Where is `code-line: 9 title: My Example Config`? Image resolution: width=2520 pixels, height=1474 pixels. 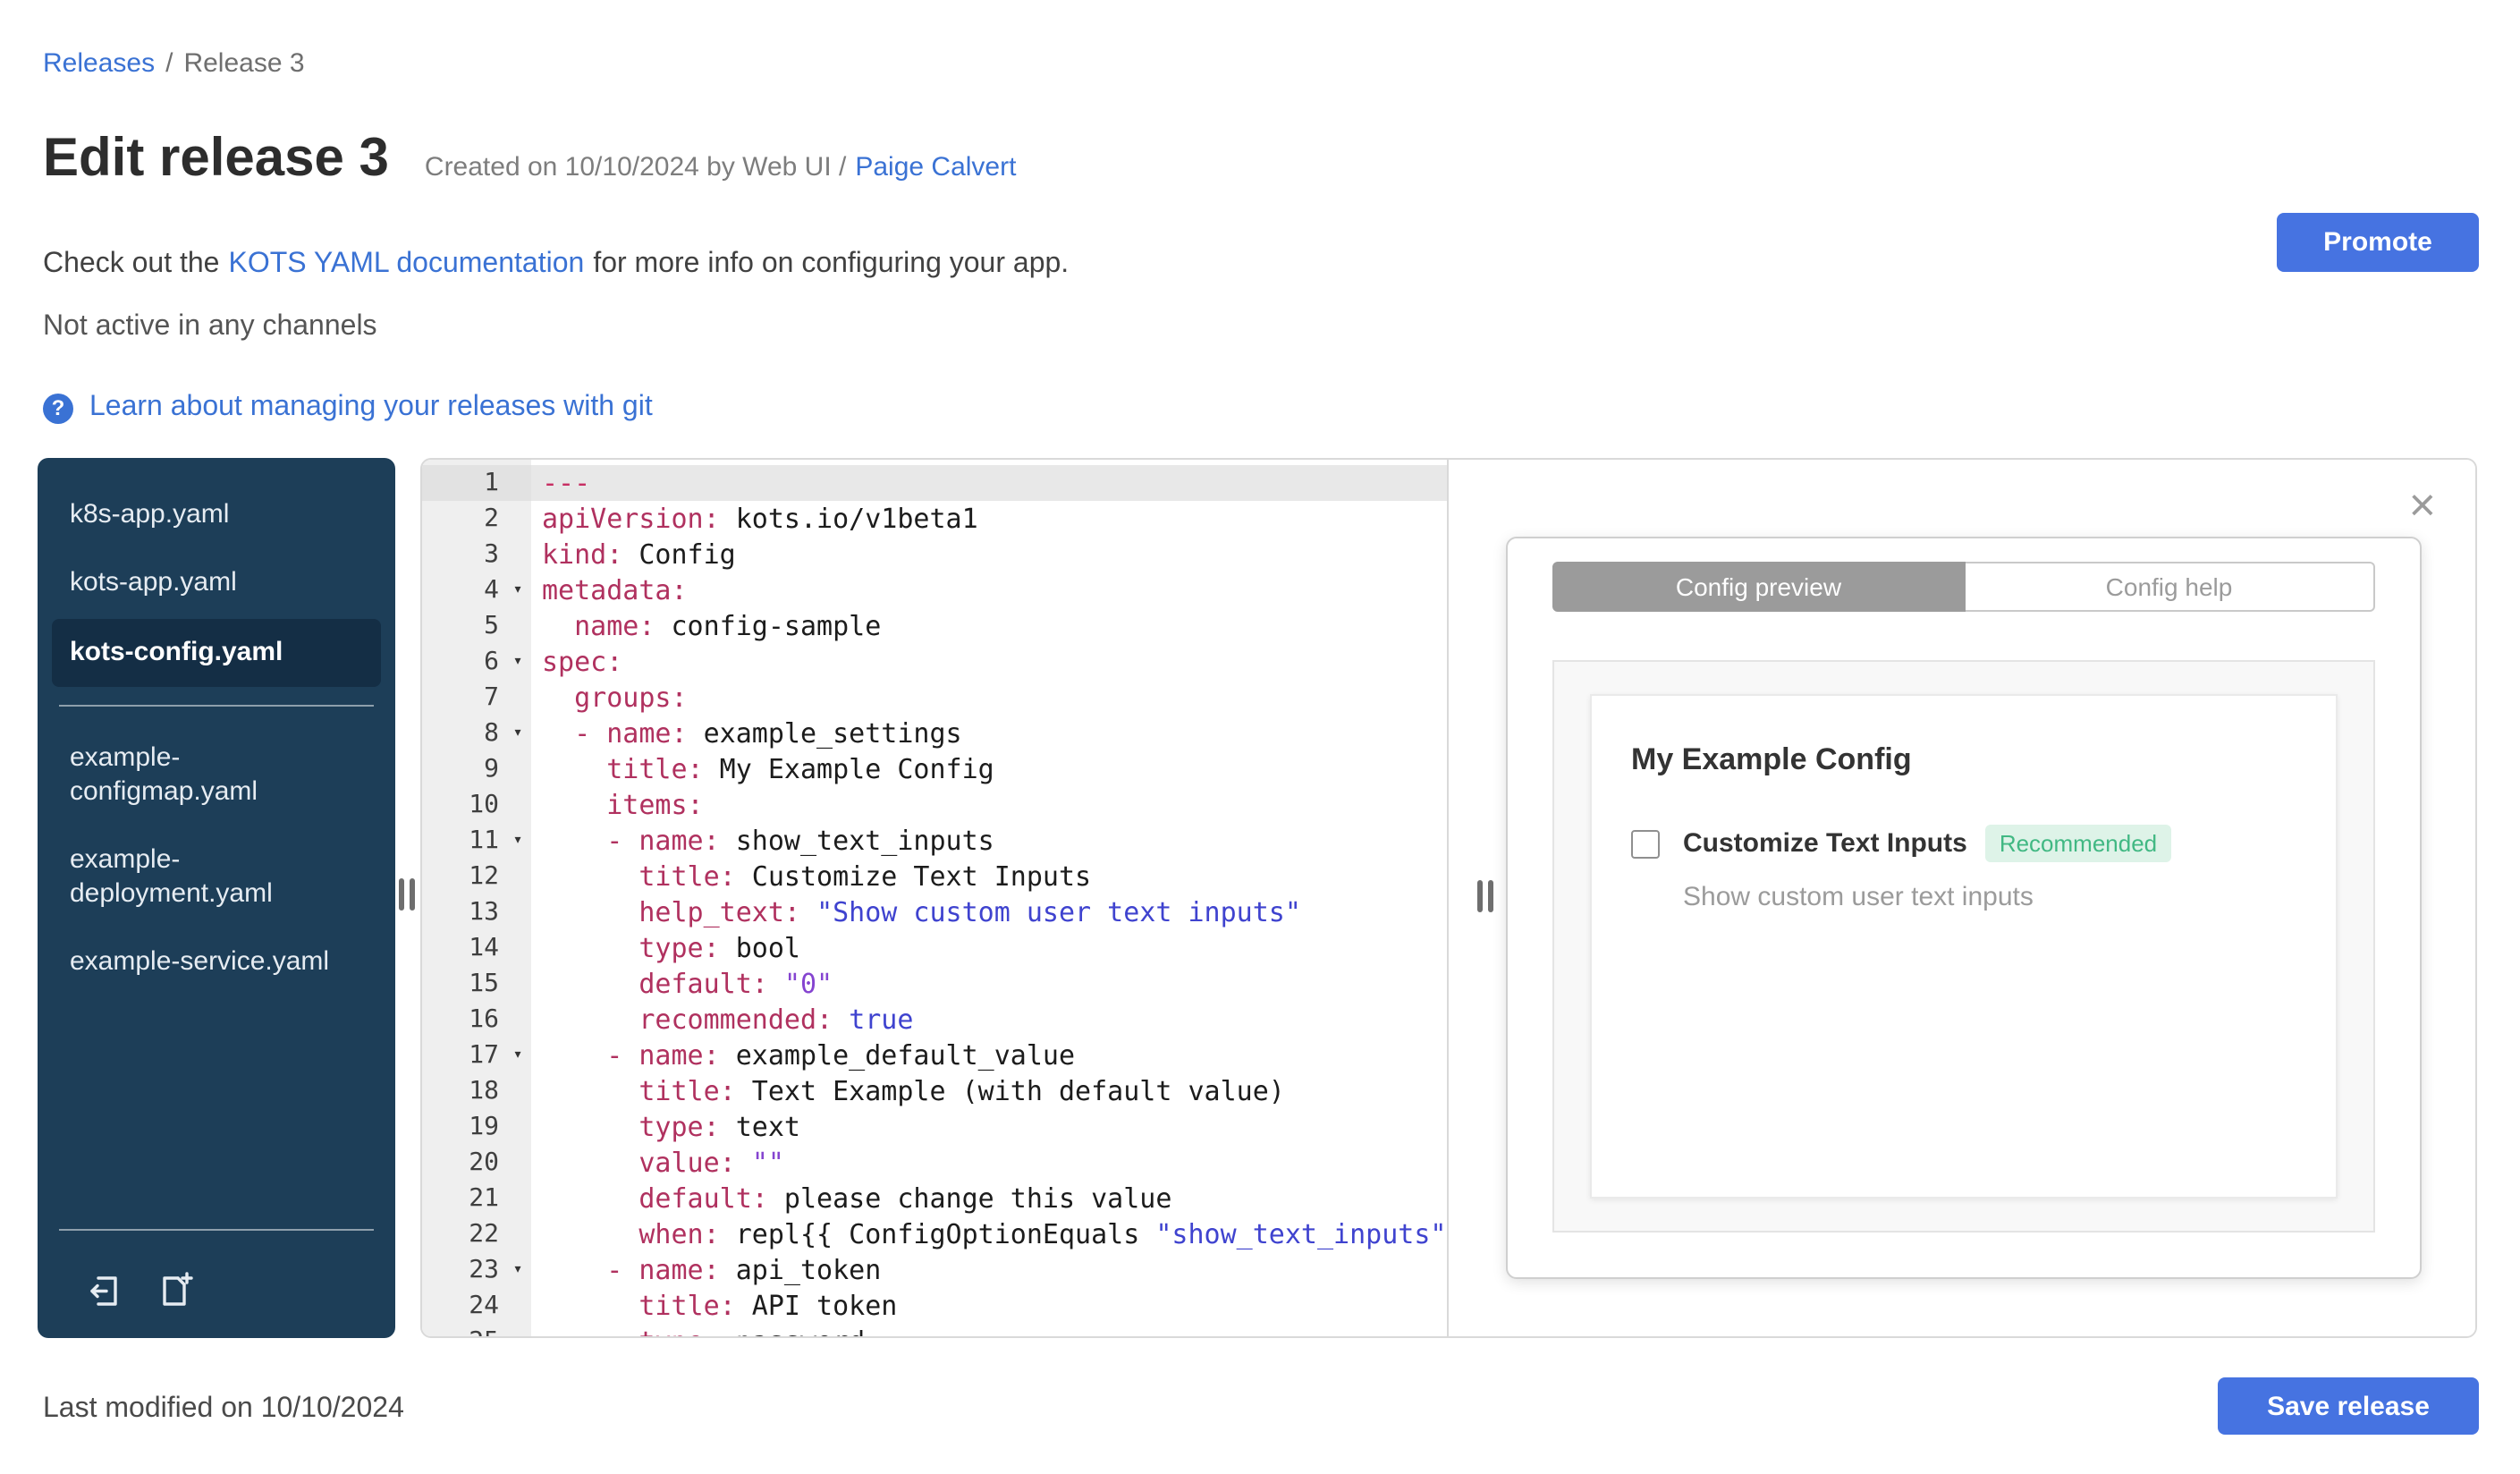
code-line: 9 title: My Example Config is located at coordinates (935, 769).